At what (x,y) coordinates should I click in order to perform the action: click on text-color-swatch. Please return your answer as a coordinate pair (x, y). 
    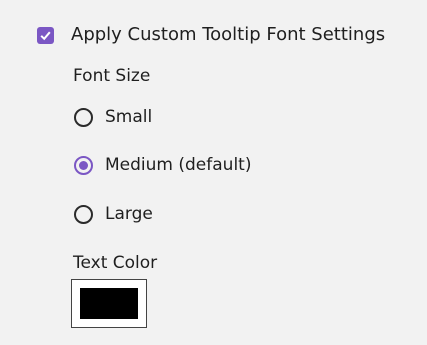
    Looking at the image, I should click on (109, 303).